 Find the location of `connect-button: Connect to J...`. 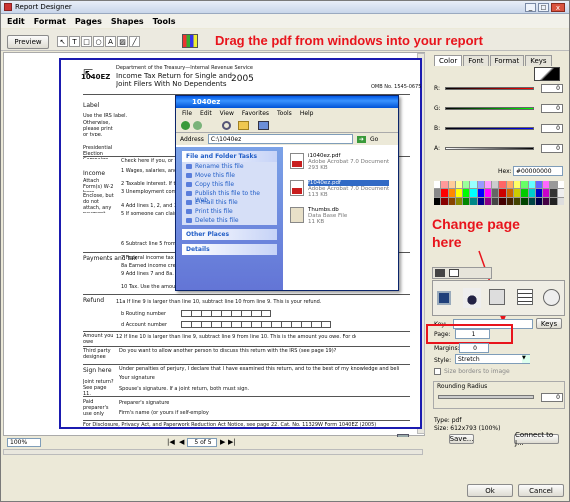

connect-button: Connect to J... is located at coordinates (536, 439).